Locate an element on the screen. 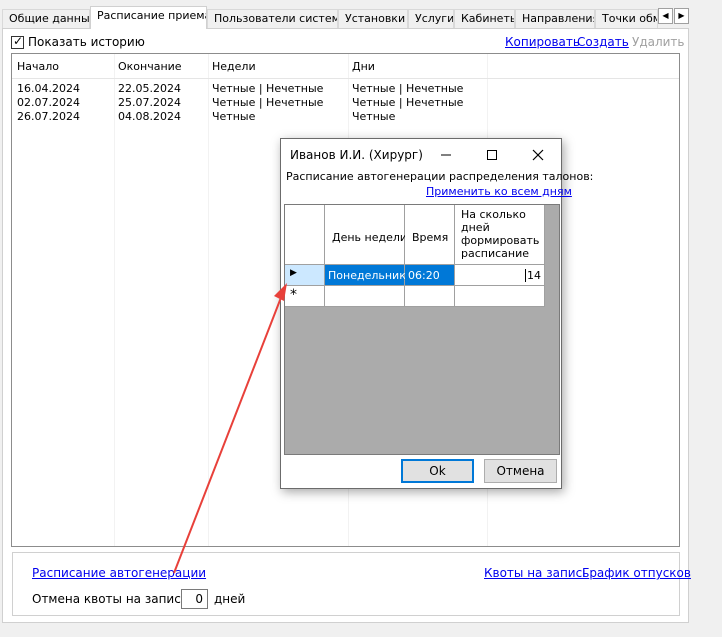 The width and height of the screenshot is (722, 637). column-header-days-ahead: На сколько дней формировать расписание is located at coordinates (500, 235).